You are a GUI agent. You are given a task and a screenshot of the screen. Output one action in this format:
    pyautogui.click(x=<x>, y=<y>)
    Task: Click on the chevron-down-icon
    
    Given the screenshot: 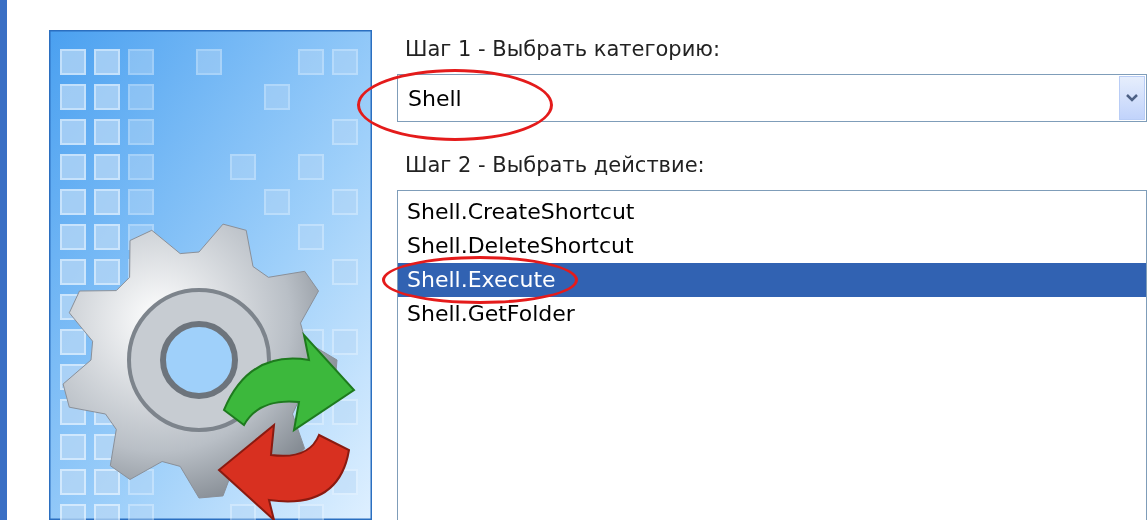 What is the action you would take?
    pyautogui.click(x=1132, y=98)
    